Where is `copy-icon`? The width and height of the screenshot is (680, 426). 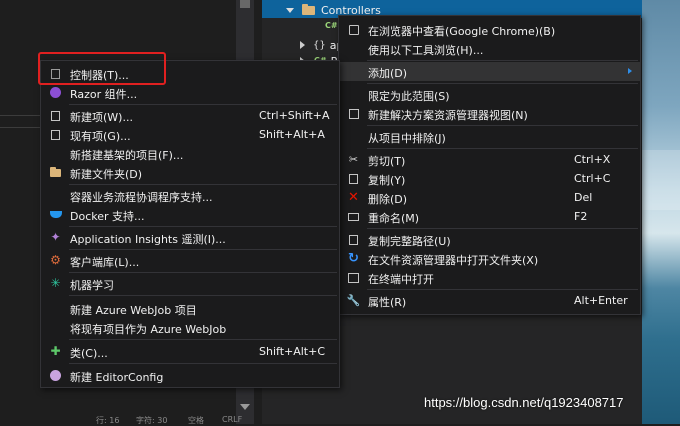
copy-icon is located at coordinates (353, 178).